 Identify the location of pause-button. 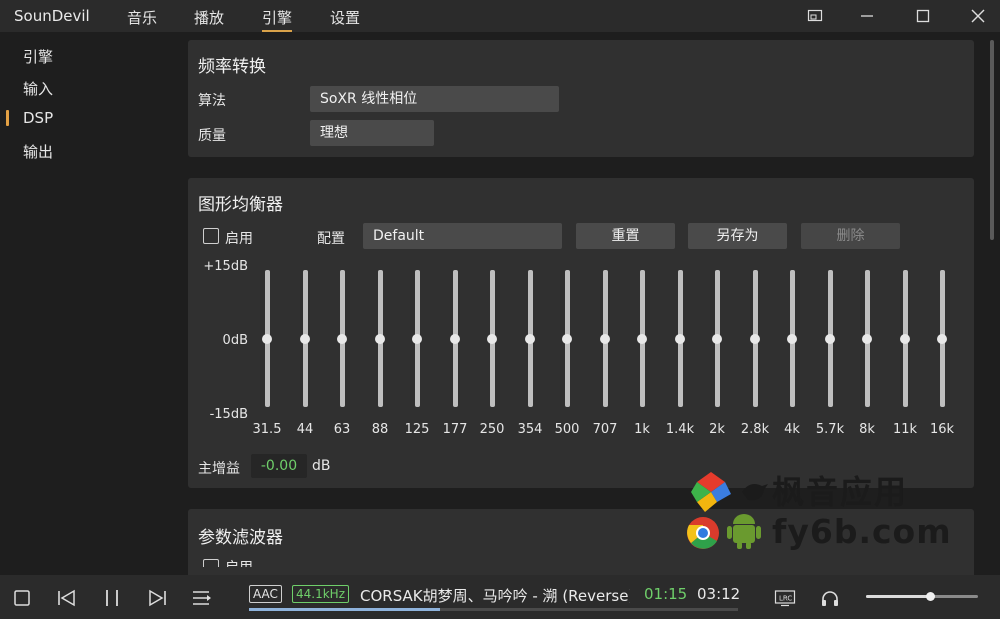
(112, 598).